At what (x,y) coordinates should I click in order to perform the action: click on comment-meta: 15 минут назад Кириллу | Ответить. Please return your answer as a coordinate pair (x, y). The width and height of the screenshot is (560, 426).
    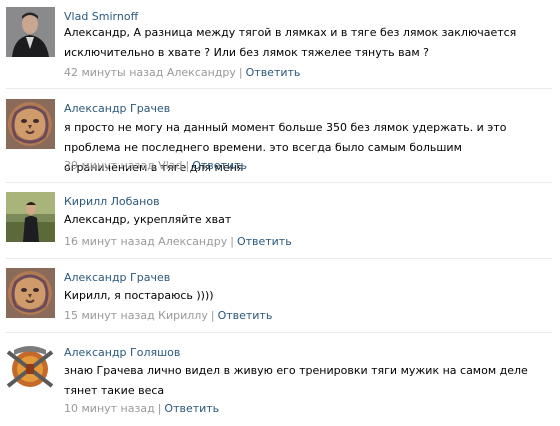
    Looking at the image, I should click on (168, 315).